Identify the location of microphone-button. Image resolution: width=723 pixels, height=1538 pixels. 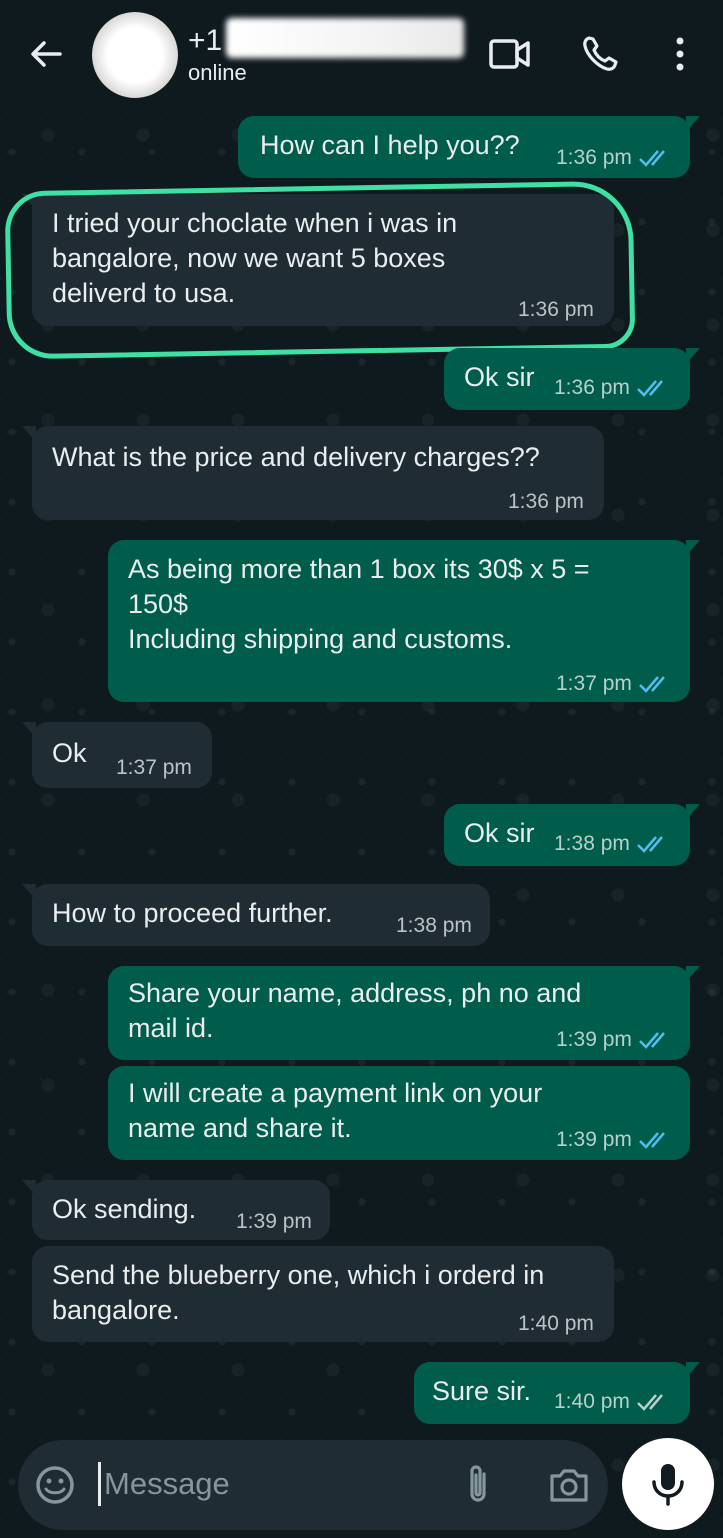
(668, 1484).